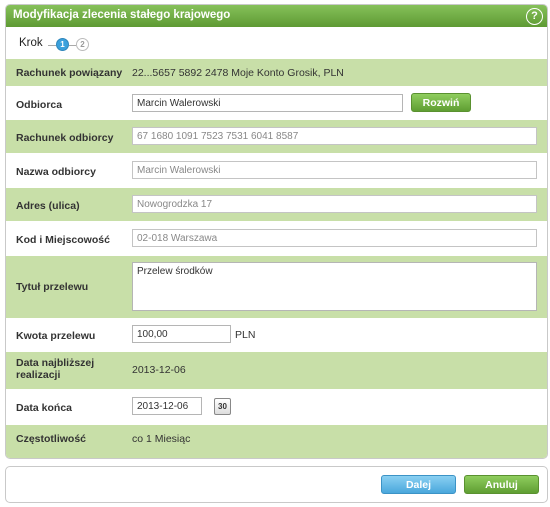 The height and width of the screenshot is (507, 550). I want to click on step-1-indicator: 1, so click(62, 44).